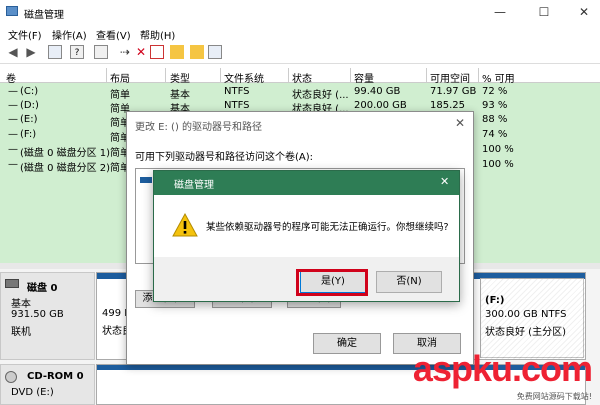 This screenshot has width=600, height=405. Describe the element at coordinates (13, 52) in the screenshot. I see `back-icon: ◀` at that location.